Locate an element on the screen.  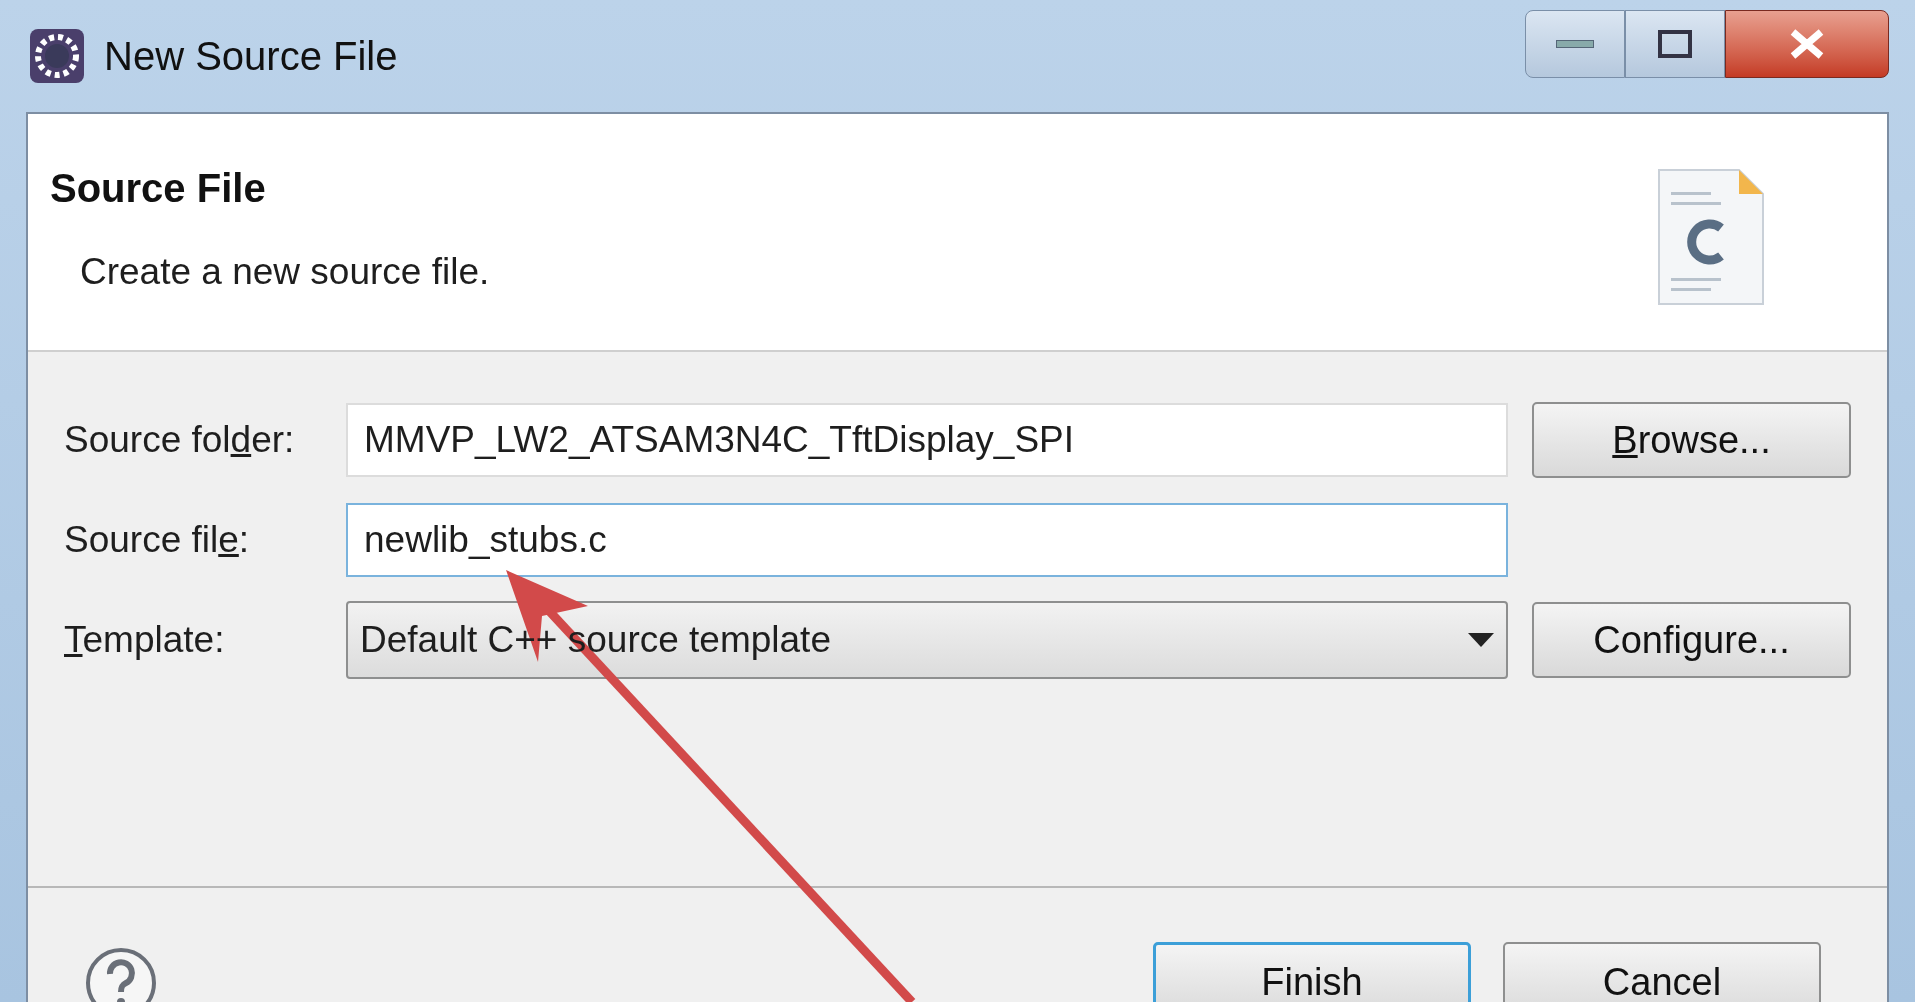
close-icon is located at coordinates (1807, 44).